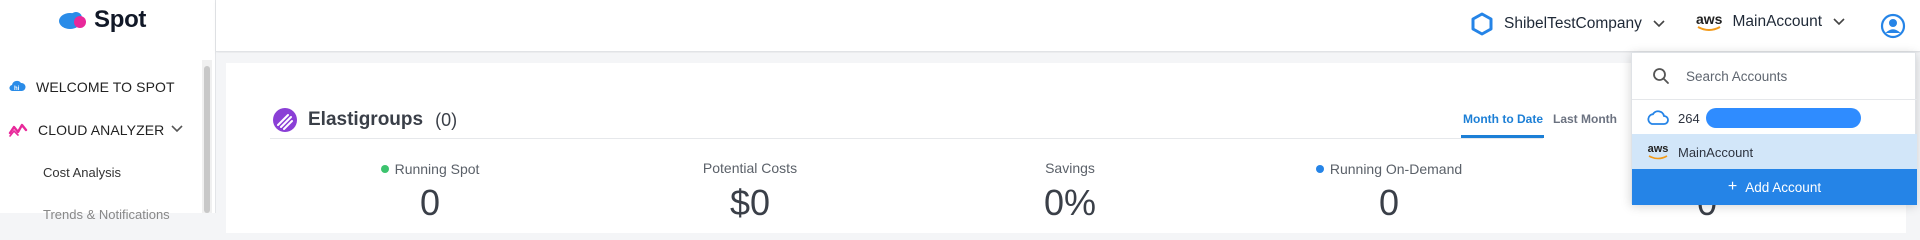 This screenshot has width=1920, height=240. What do you see at coordinates (82, 172) in the screenshot?
I see `sidebar-subitem-cost-analysis: Cost Analysis` at bounding box center [82, 172].